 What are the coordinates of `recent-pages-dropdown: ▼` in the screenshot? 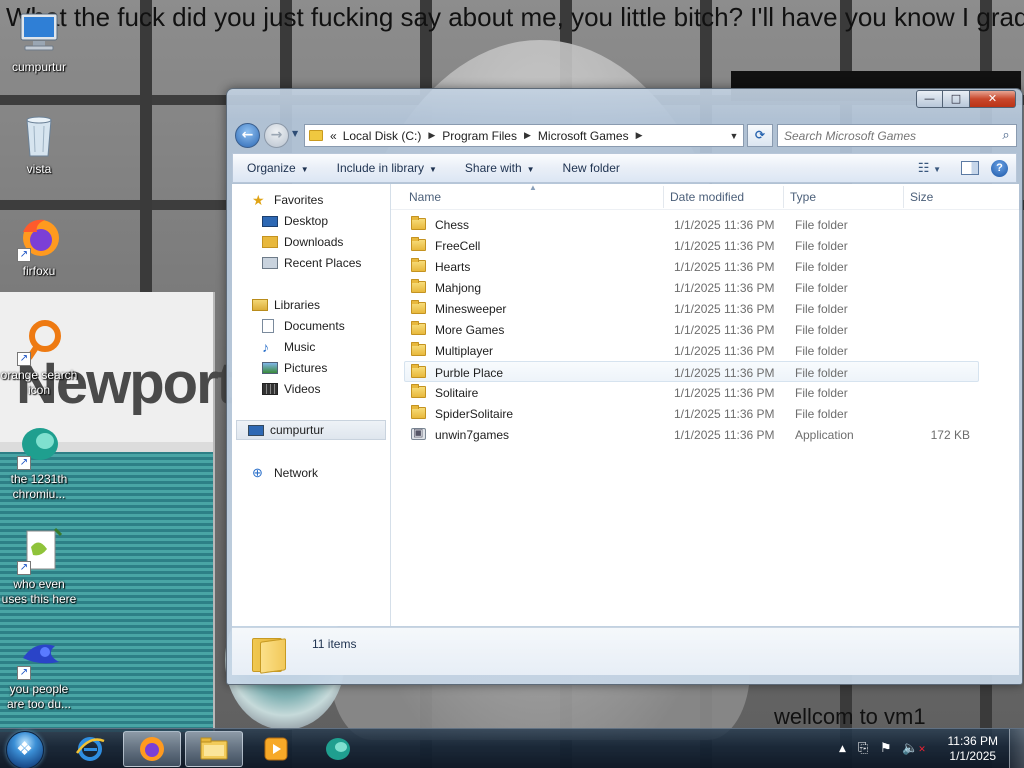 It's located at (295, 133).